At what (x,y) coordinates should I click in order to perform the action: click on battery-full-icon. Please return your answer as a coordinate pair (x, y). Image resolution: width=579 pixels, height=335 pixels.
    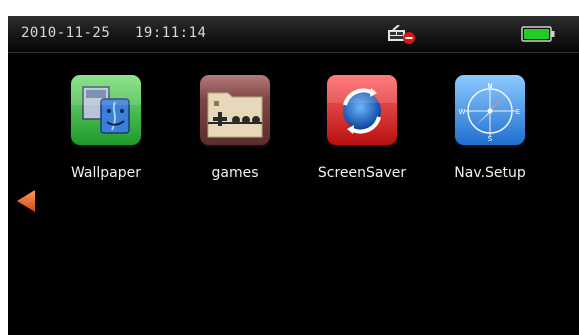
    Looking at the image, I should click on (538, 34).